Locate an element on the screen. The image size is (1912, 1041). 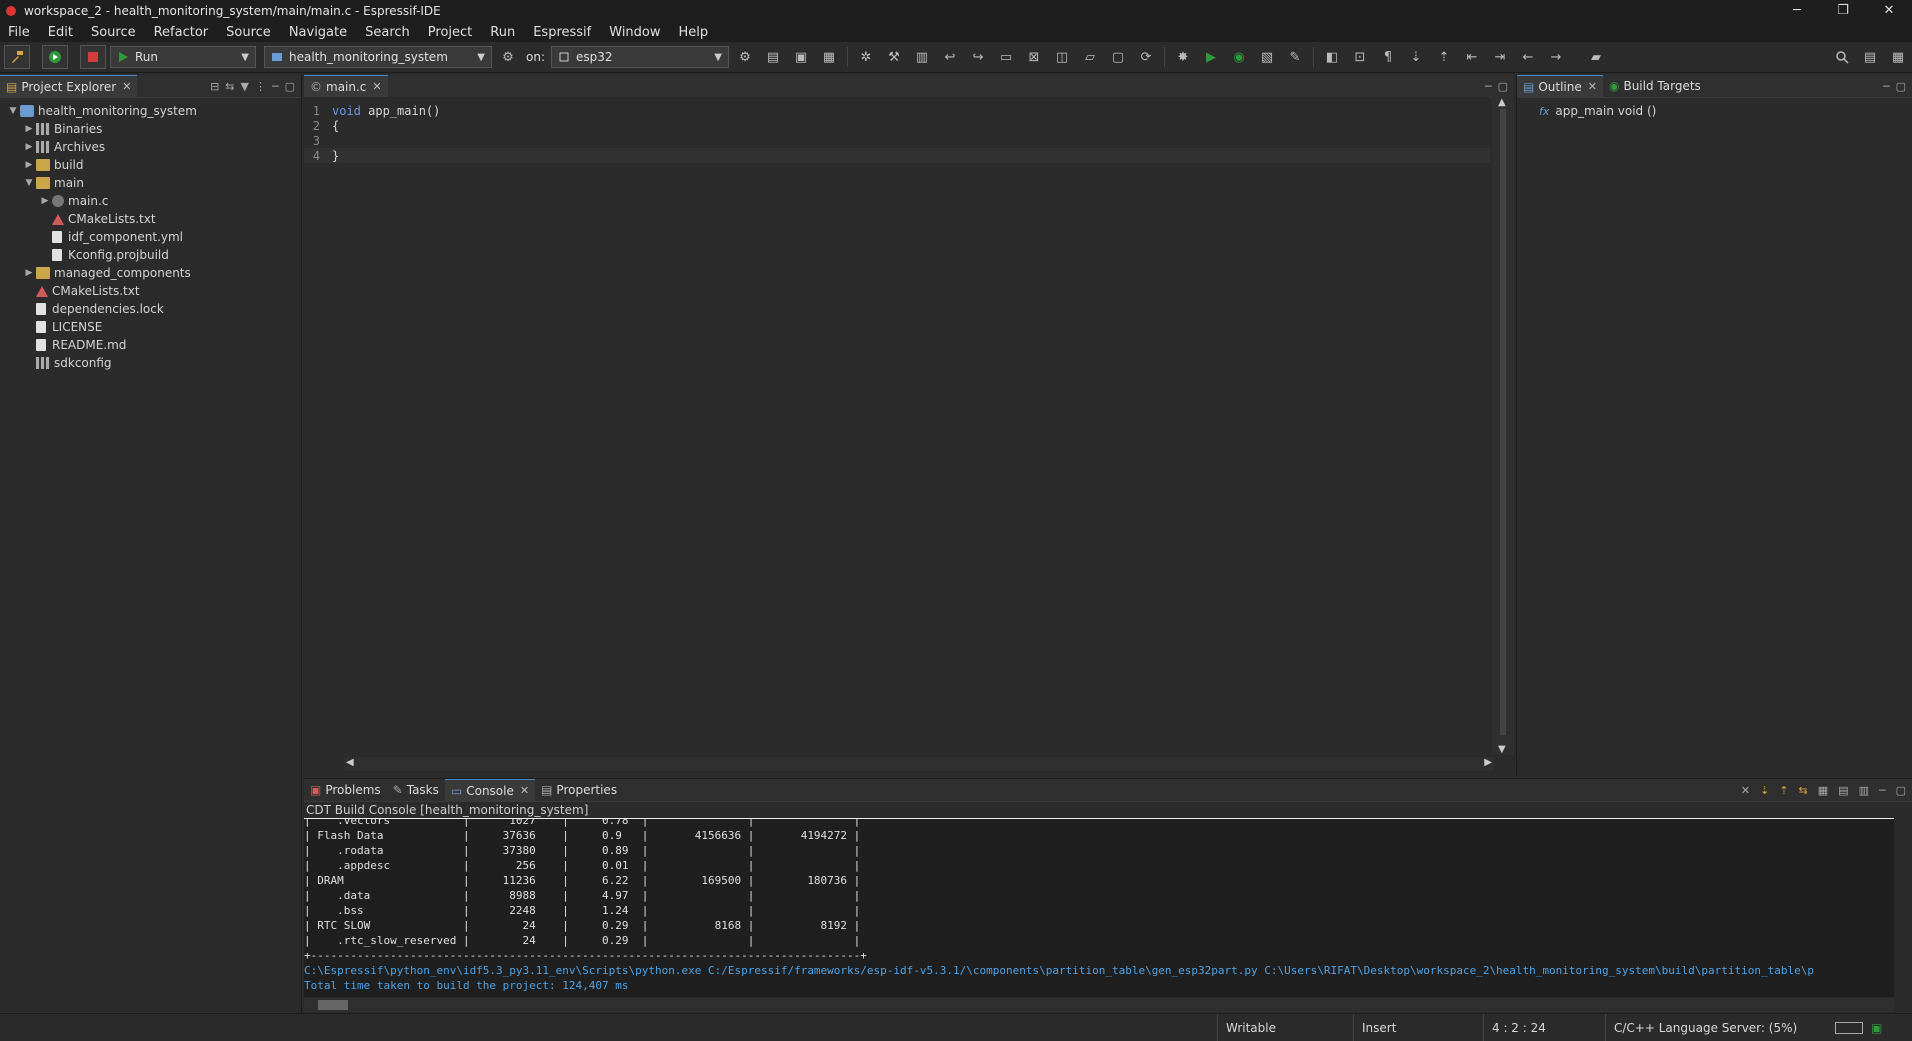
menu-window: Window is located at coordinates (635, 32).